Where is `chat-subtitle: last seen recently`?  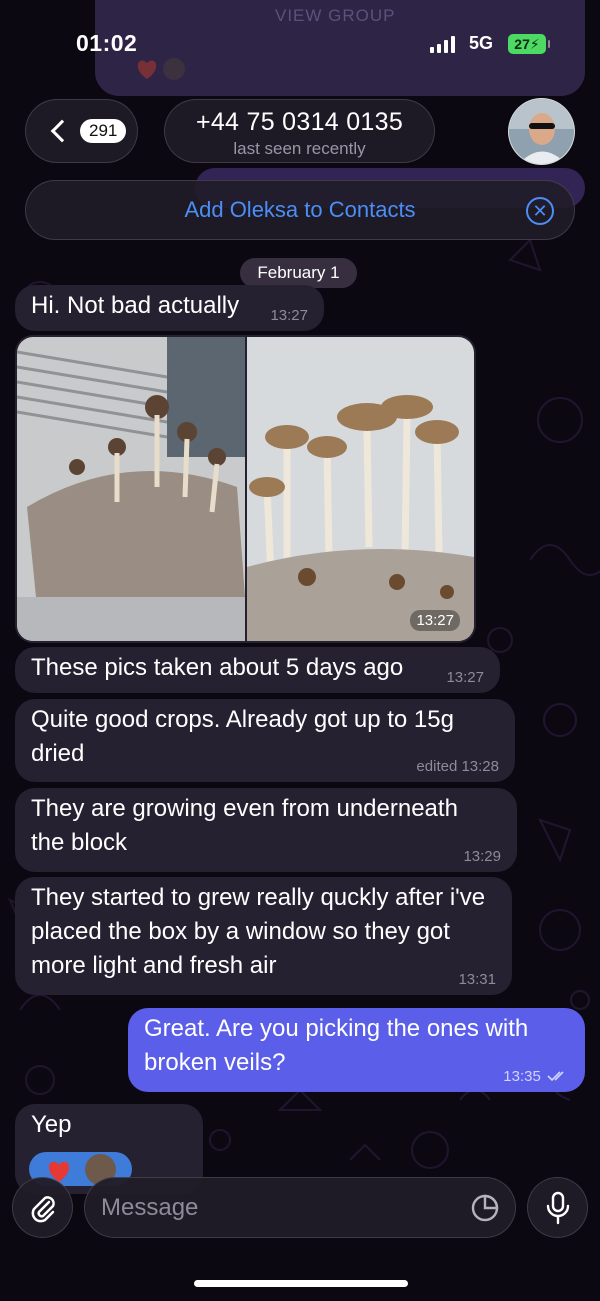 chat-subtitle: last seen recently is located at coordinates (299, 148).